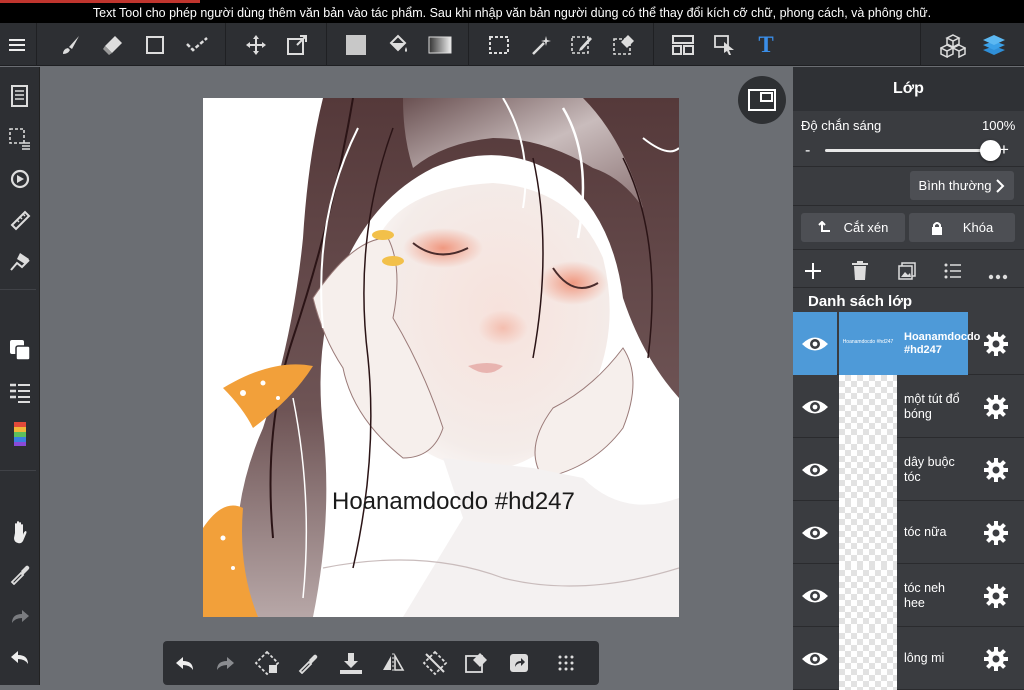 The height and width of the screenshot is (690, 1024). I want to click on layers-icon, so click(994, 44).